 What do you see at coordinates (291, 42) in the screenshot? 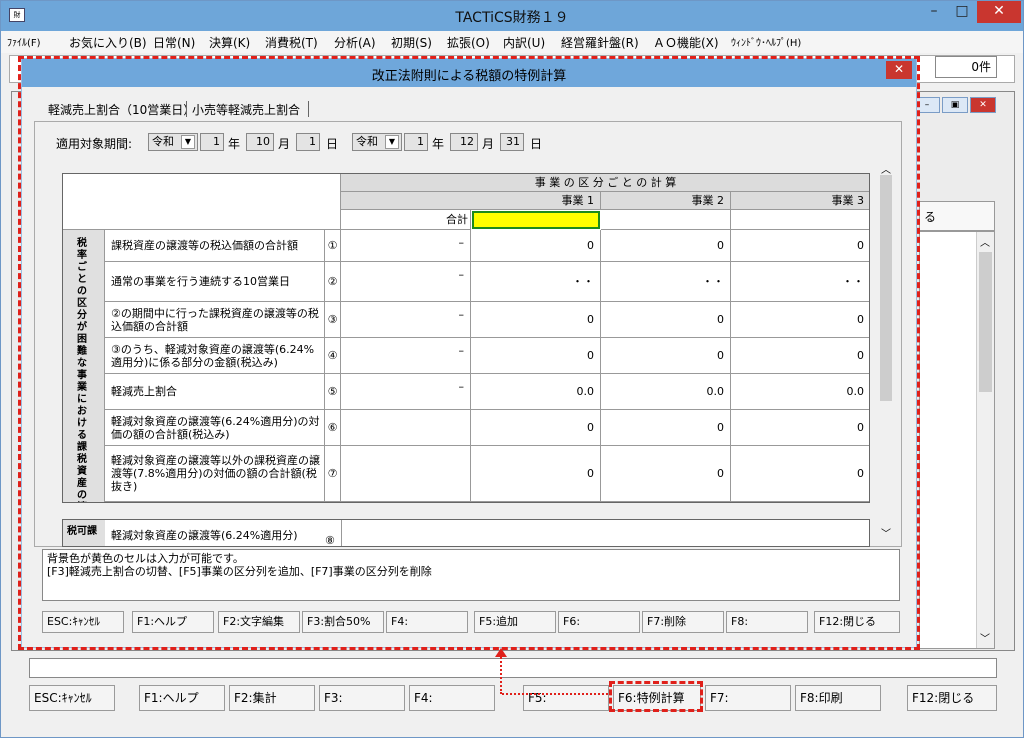
I see `menu-consumption-tax: 消費税(T)` at bounding box center [291, 42].